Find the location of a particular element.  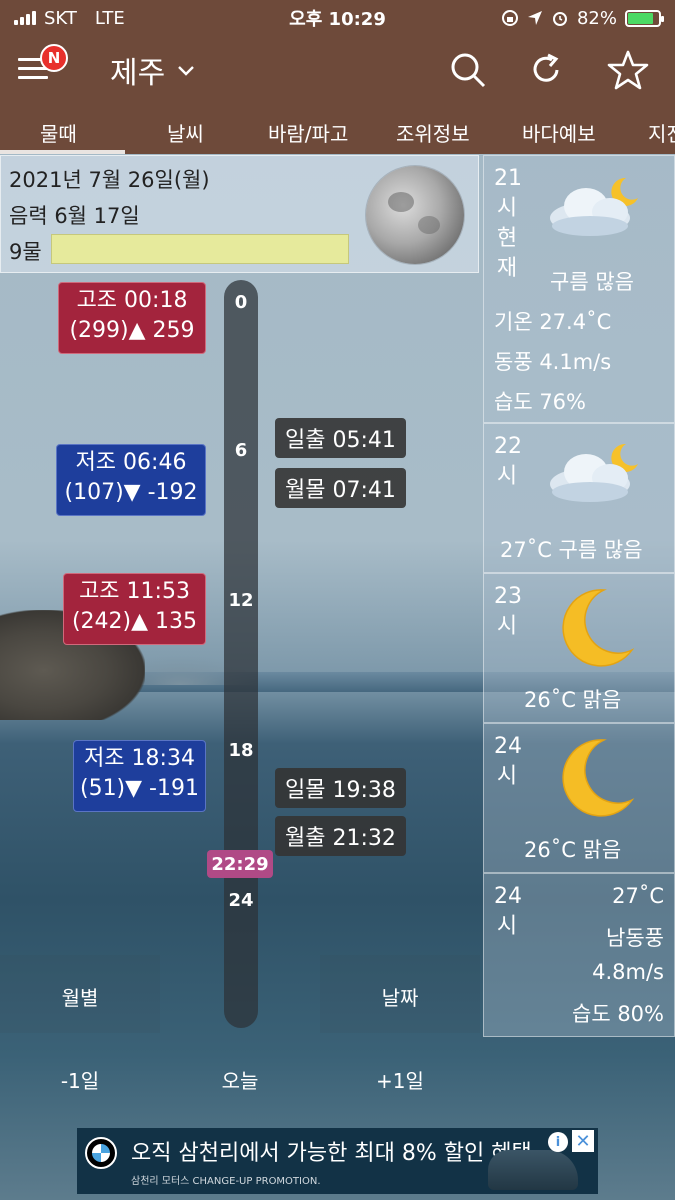

hour-label-12: 12 is located at coordinates (241, 600).